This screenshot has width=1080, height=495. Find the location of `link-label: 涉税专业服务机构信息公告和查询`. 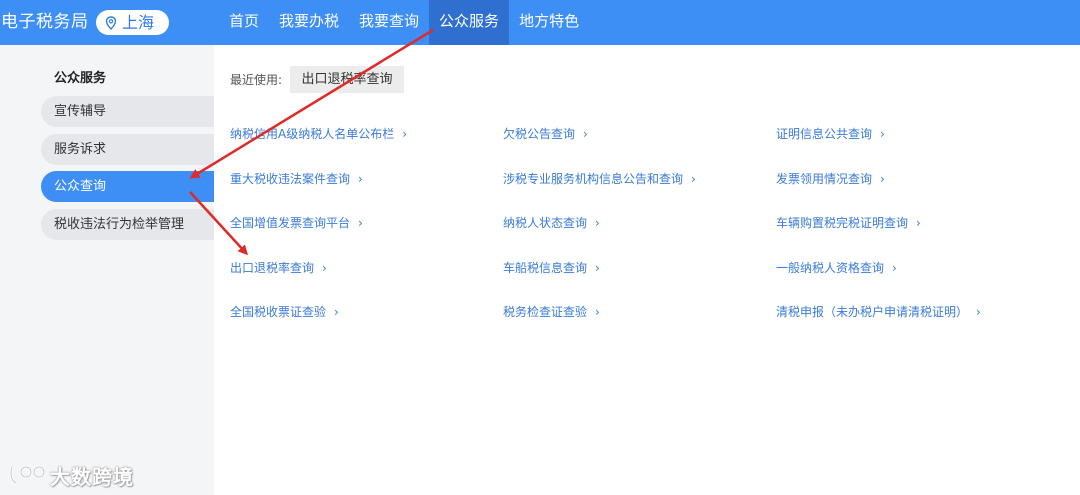

link-label: 涉税专业服务机构信息公告和查询 is located at coordinates (593, 179).